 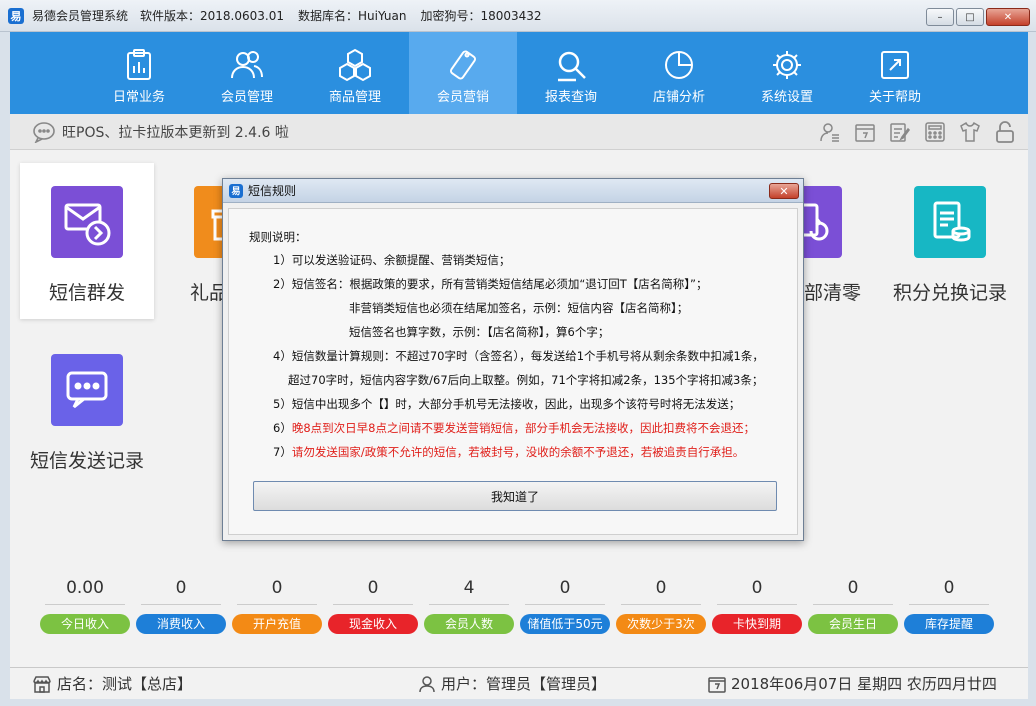 I want to click on app-title: 易德会员管理系统, so click(x=80, y=16).